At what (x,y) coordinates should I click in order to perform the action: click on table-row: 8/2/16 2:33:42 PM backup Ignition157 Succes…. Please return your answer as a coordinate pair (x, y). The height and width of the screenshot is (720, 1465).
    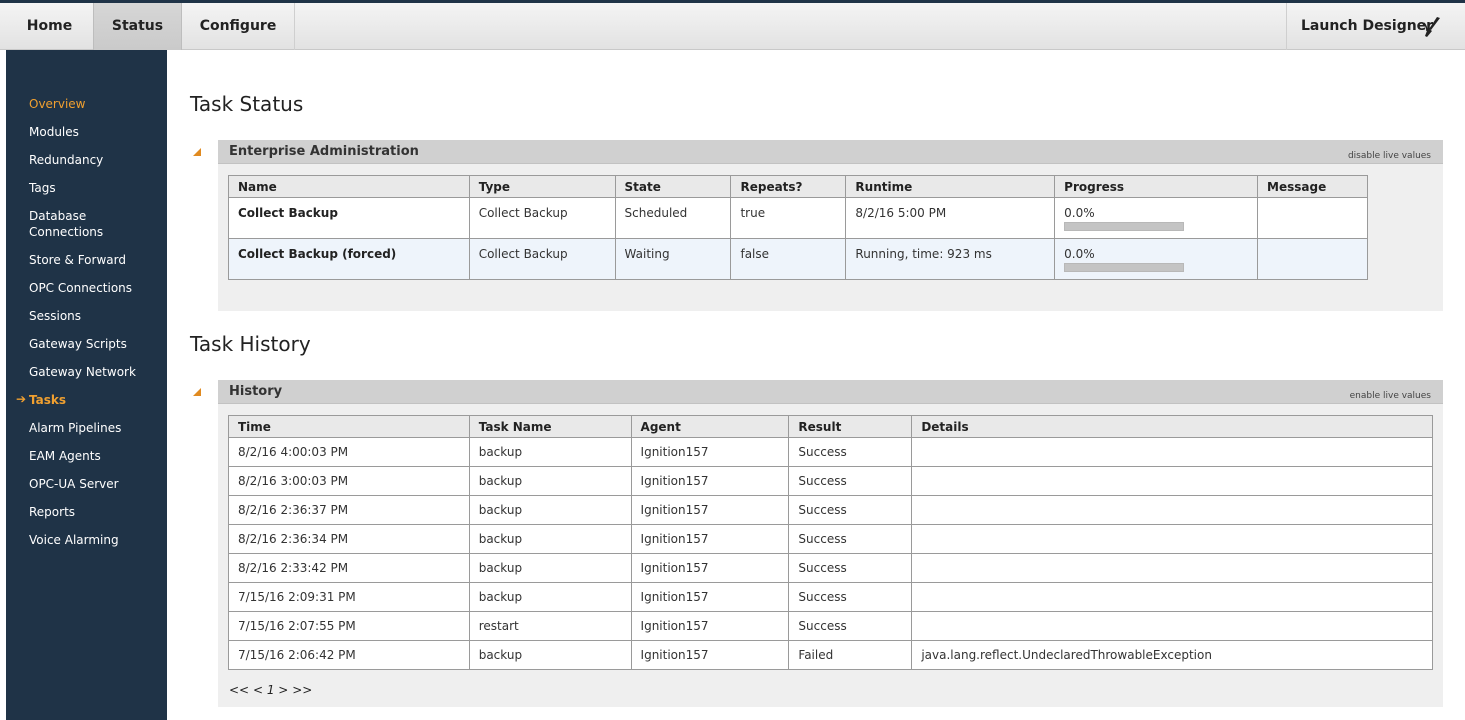
    Looking at the image, I should click on (830, 568).